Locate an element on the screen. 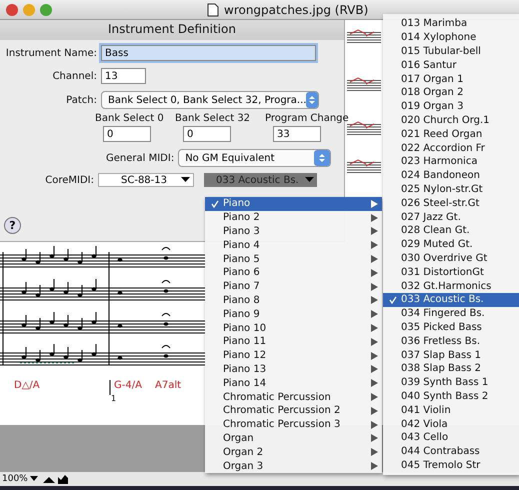 This screenshot has height=490, width=519. field-label: Program Change is located at coordinates (307, 118).